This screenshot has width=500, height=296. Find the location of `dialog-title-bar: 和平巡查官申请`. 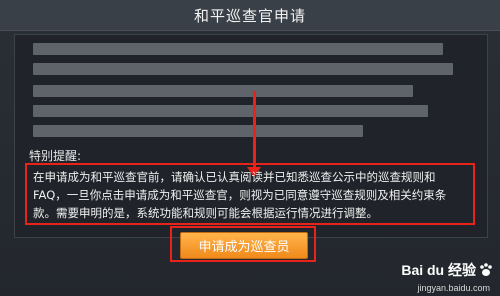

dialog-title-bar: 和平巡查官申请 is located at coordinates (250, 15).